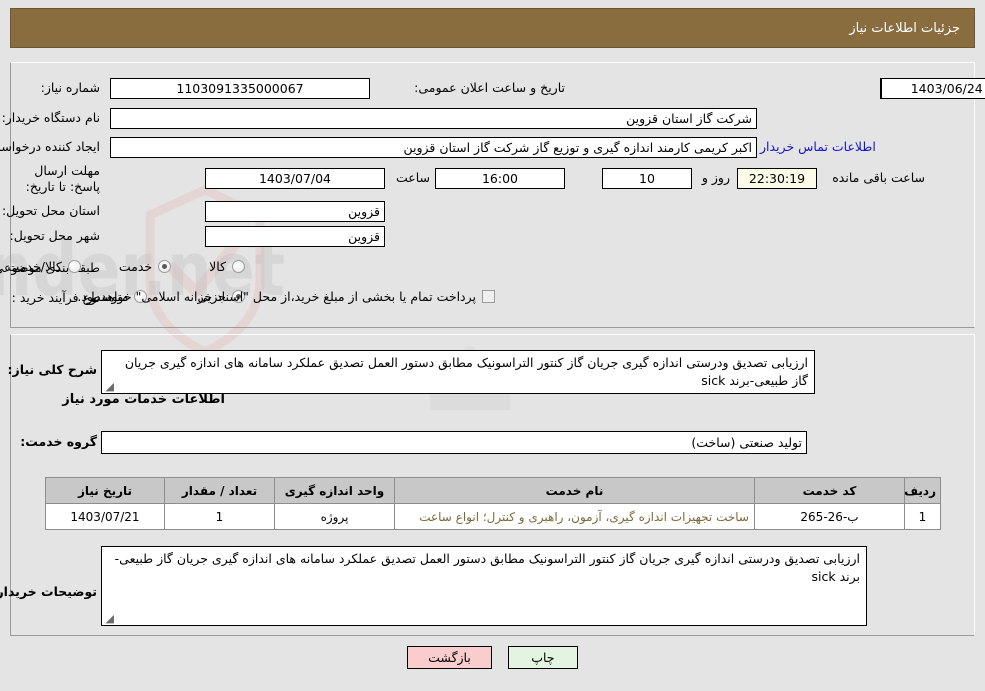 The image size is (985, 691). What do you see at coordinates (295, 236) in the screenshot?
I see `city-field: قزوین` at bounding box center [295, 236].